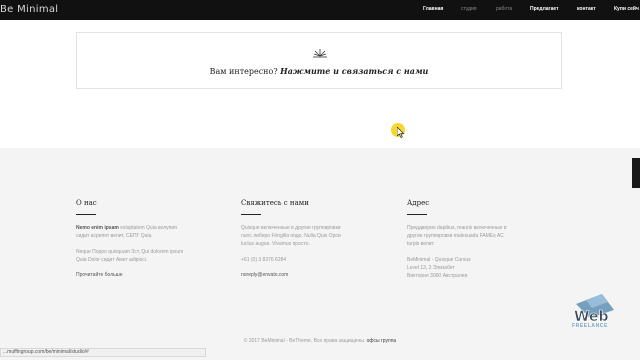  I want to click on footer-about-text-1: Nemo enim ipsam voluptatem Quia волупия, so click(126, 228).